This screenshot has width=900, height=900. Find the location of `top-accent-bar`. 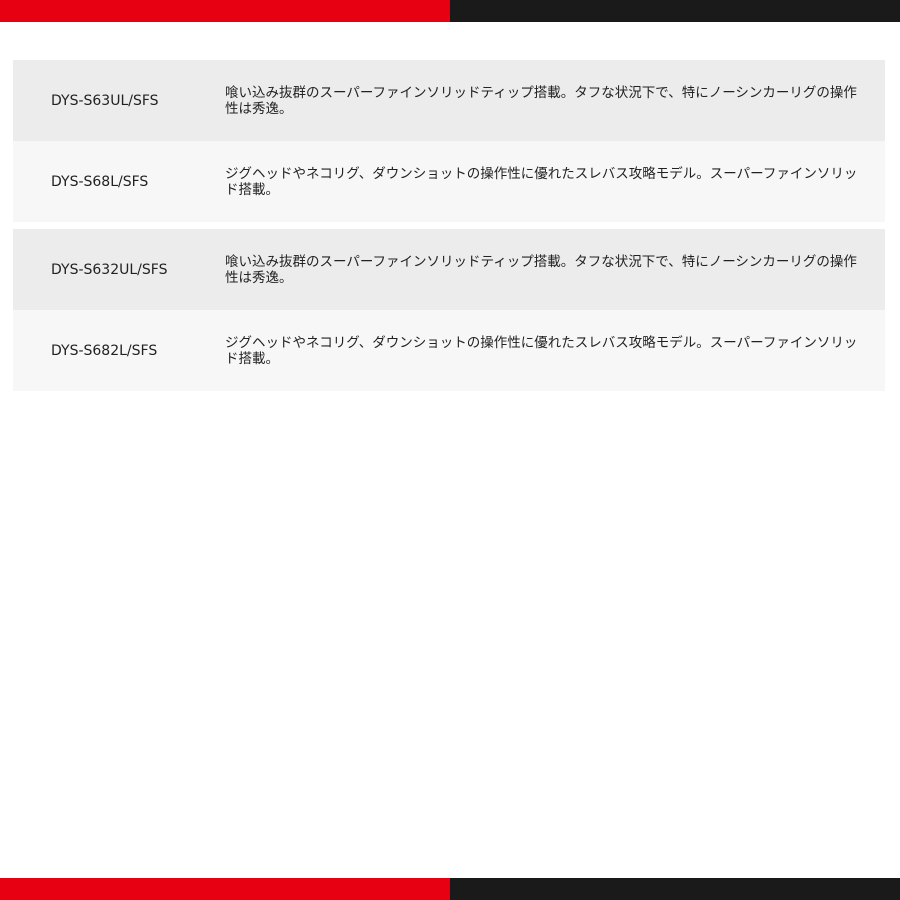

top-accent-bar is located at coordinates (450, 11).